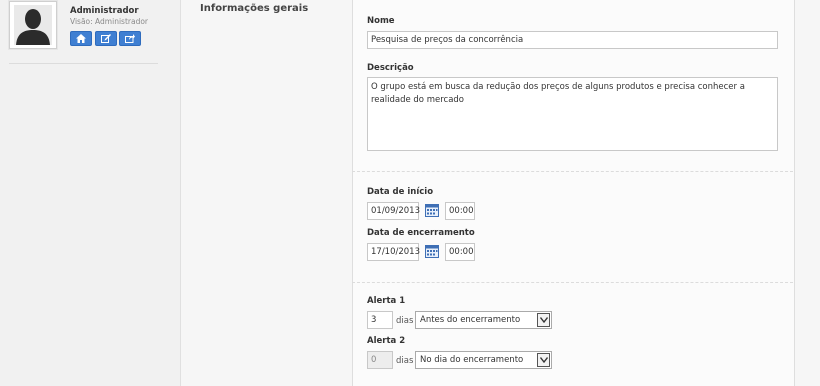 The width and height of the screenshot is (820, 386). What do you see at coordinates (83, 63) in the screenshot?
I see `sidebar-divider` at bounding box center [83, 63].